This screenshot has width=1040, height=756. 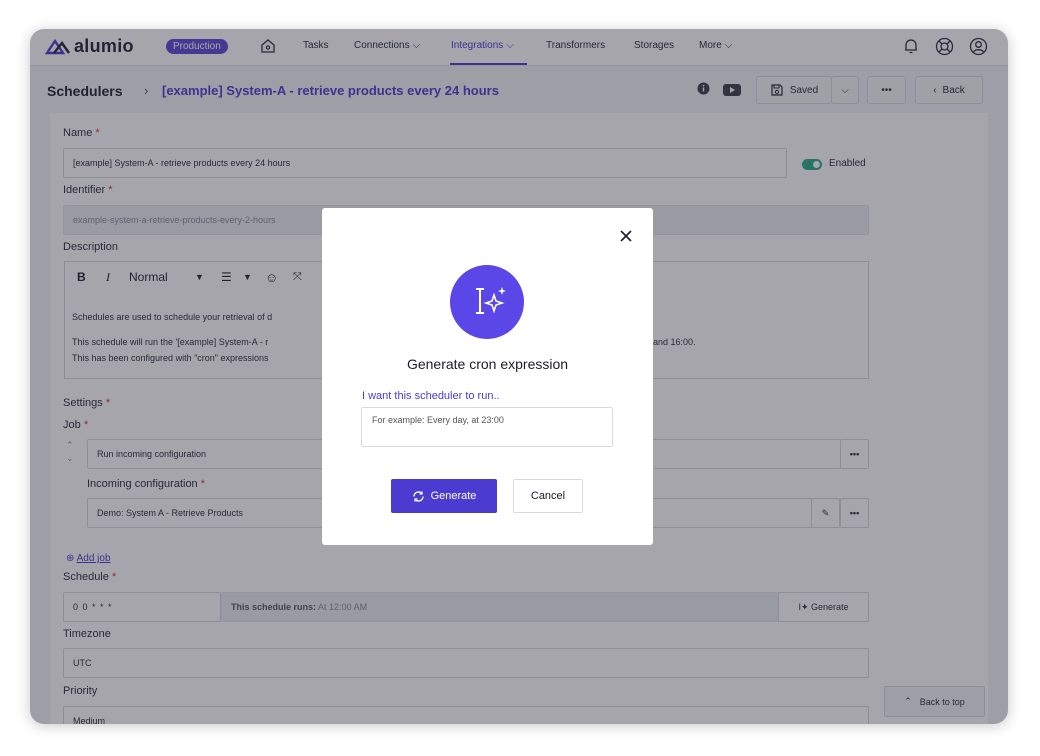 I want to click on modal-title: Generate cron expression, so click(x=487, y=364).